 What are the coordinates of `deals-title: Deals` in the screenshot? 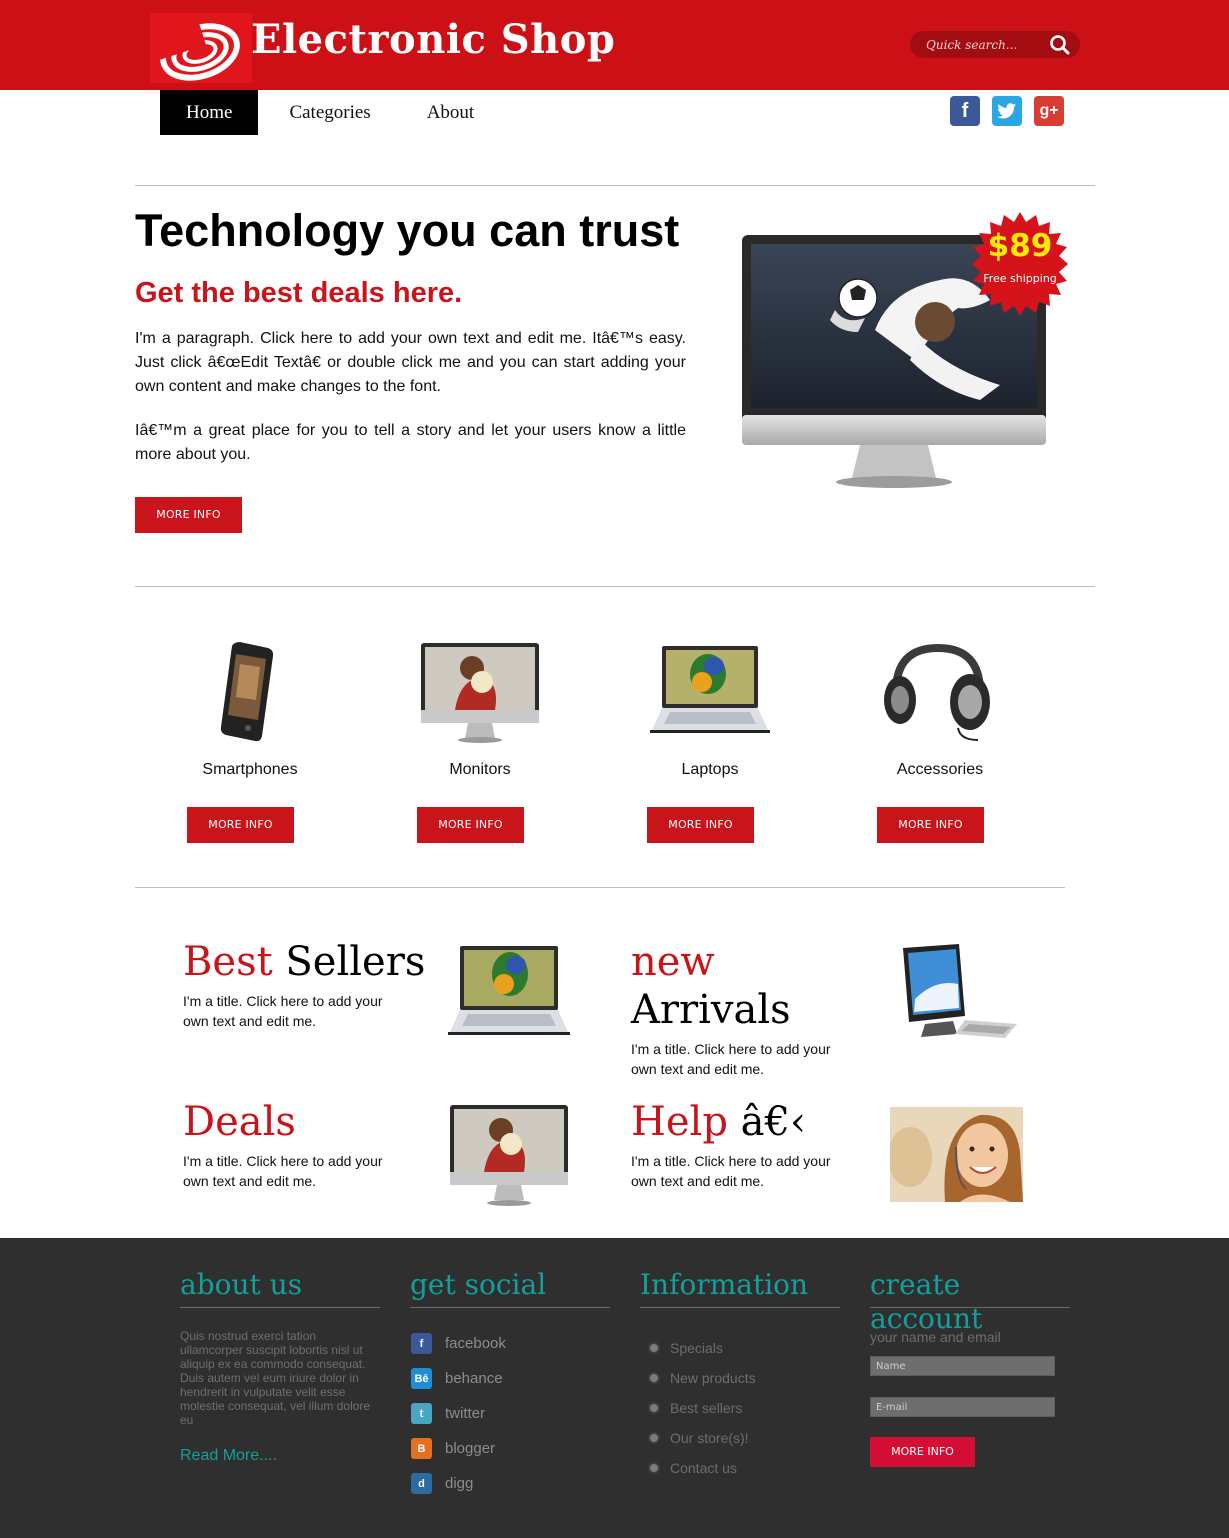 It's located at (239, 1122).